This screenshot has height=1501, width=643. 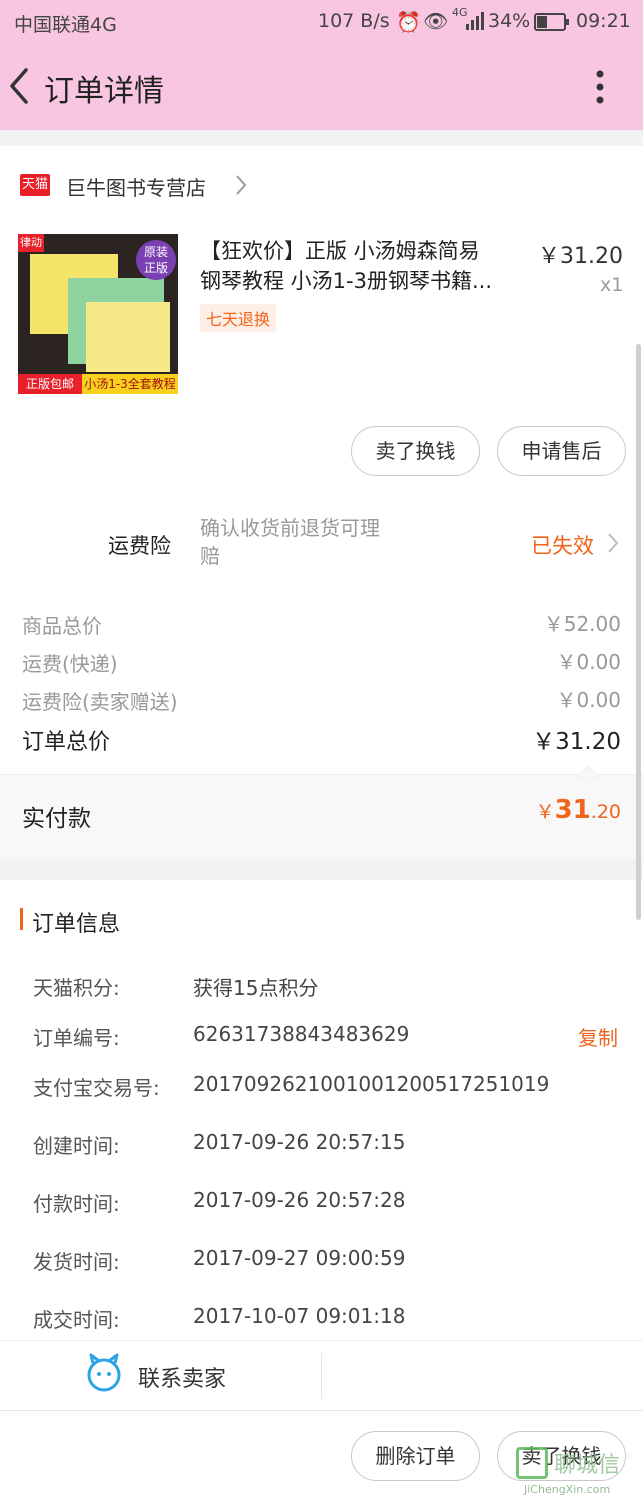 I want to click on image-band-left: 正版包邮, so click(x=50, y=384).